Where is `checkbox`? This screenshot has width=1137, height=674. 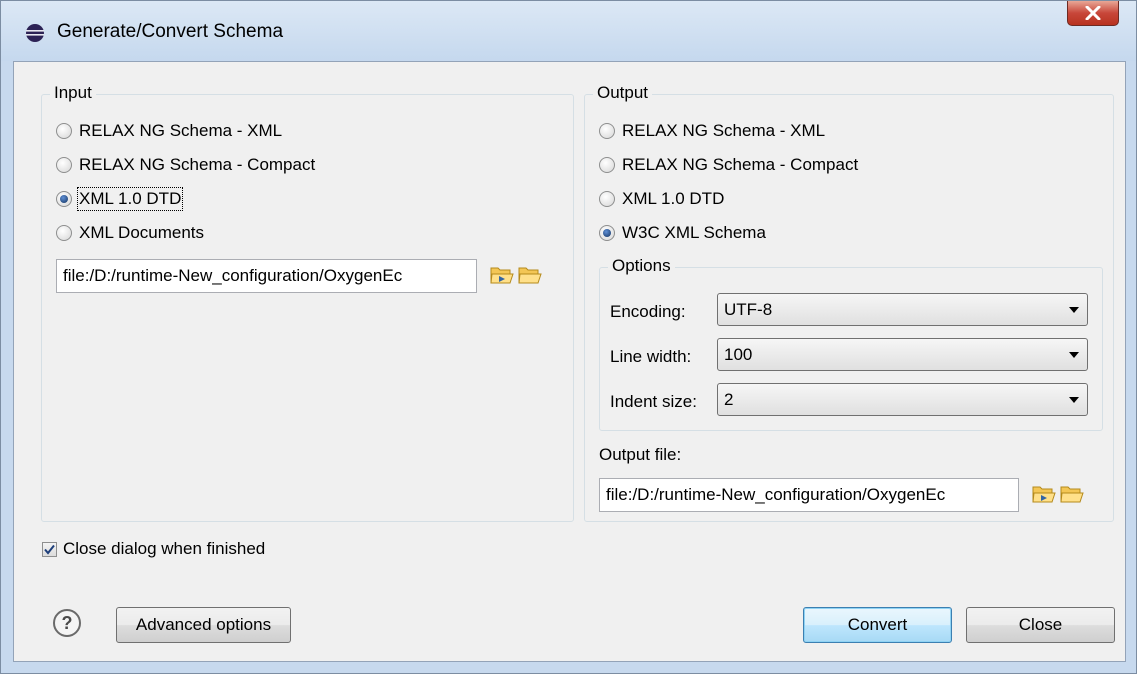 checkbox is located at coordinates (49, 549).